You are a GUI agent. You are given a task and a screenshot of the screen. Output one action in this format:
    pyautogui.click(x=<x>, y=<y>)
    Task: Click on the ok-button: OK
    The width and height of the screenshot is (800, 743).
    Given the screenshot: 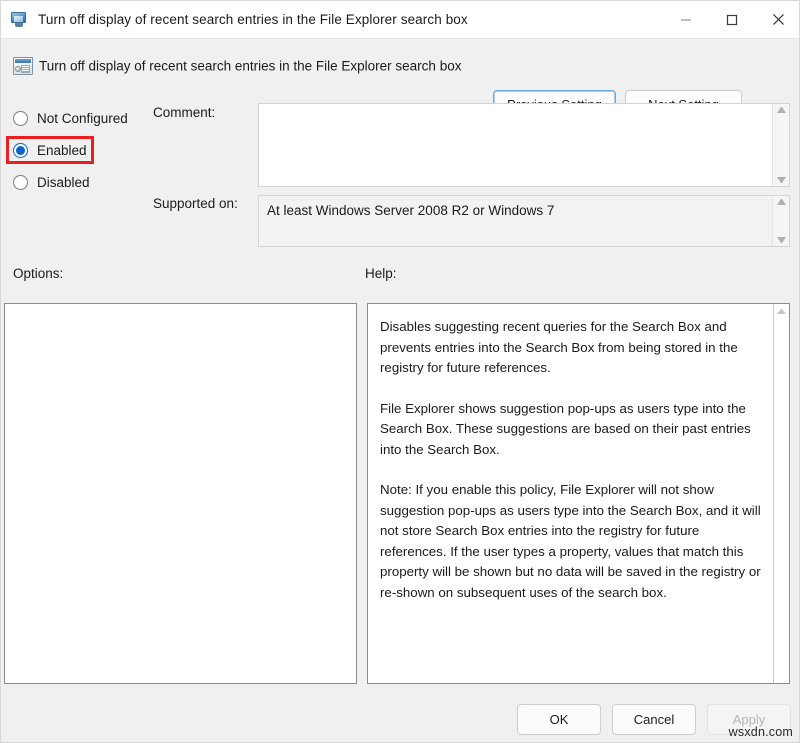 What is the action you would take?
    pyautogui.click(x=559, y=719)
    